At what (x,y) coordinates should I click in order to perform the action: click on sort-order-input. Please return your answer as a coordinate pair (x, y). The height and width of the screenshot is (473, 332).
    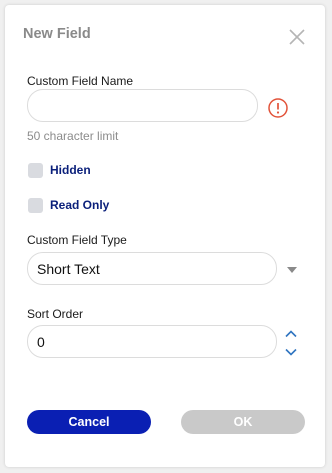
    Looking at the image, I should click on (152, 341).